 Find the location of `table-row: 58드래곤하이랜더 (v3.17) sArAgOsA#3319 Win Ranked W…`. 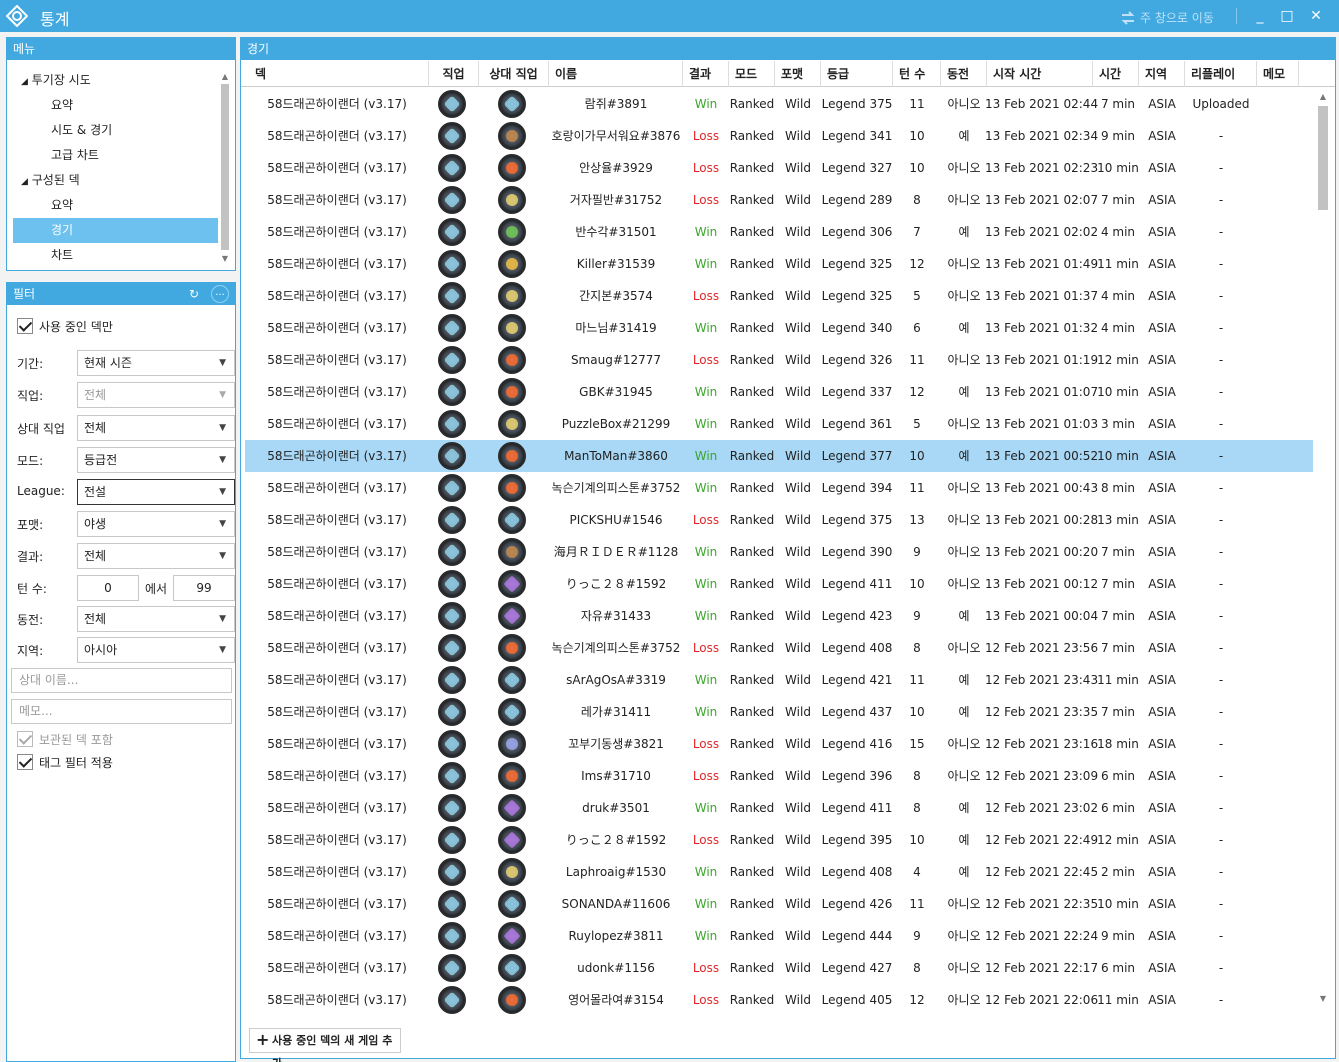

table-row: 58드래곤하이랜더 (v3.17) sArAgOsA#3319 Win Ranked W… is located at coordinates (779, 680).